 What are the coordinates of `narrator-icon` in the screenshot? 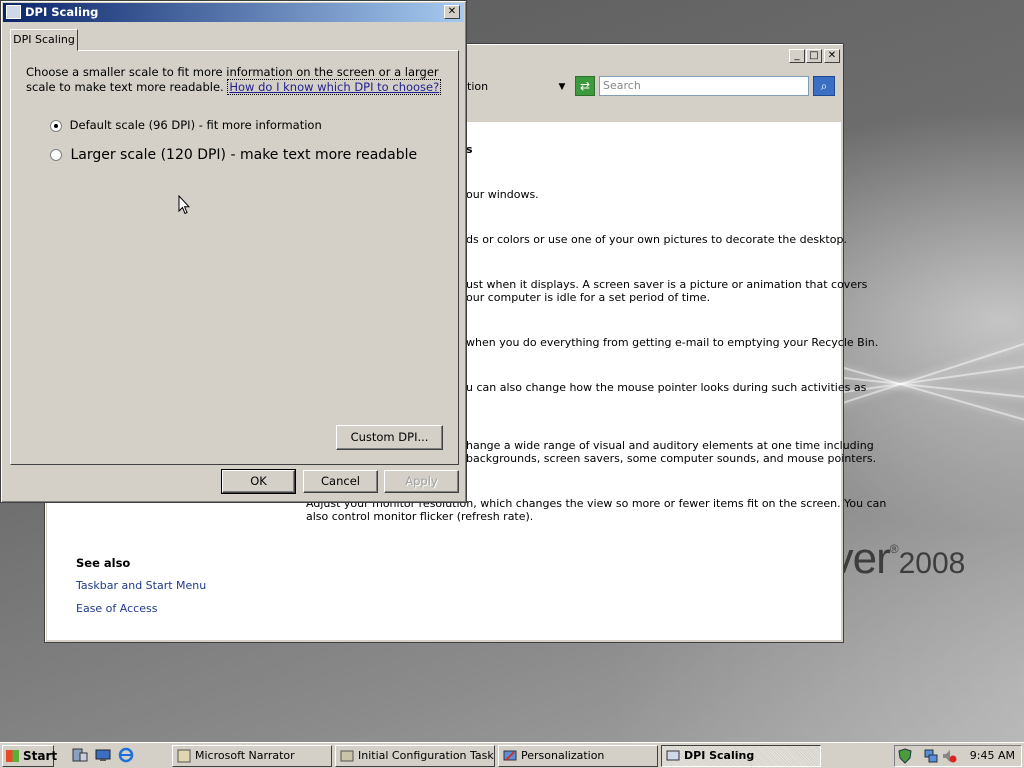 It's located at (184, 756).